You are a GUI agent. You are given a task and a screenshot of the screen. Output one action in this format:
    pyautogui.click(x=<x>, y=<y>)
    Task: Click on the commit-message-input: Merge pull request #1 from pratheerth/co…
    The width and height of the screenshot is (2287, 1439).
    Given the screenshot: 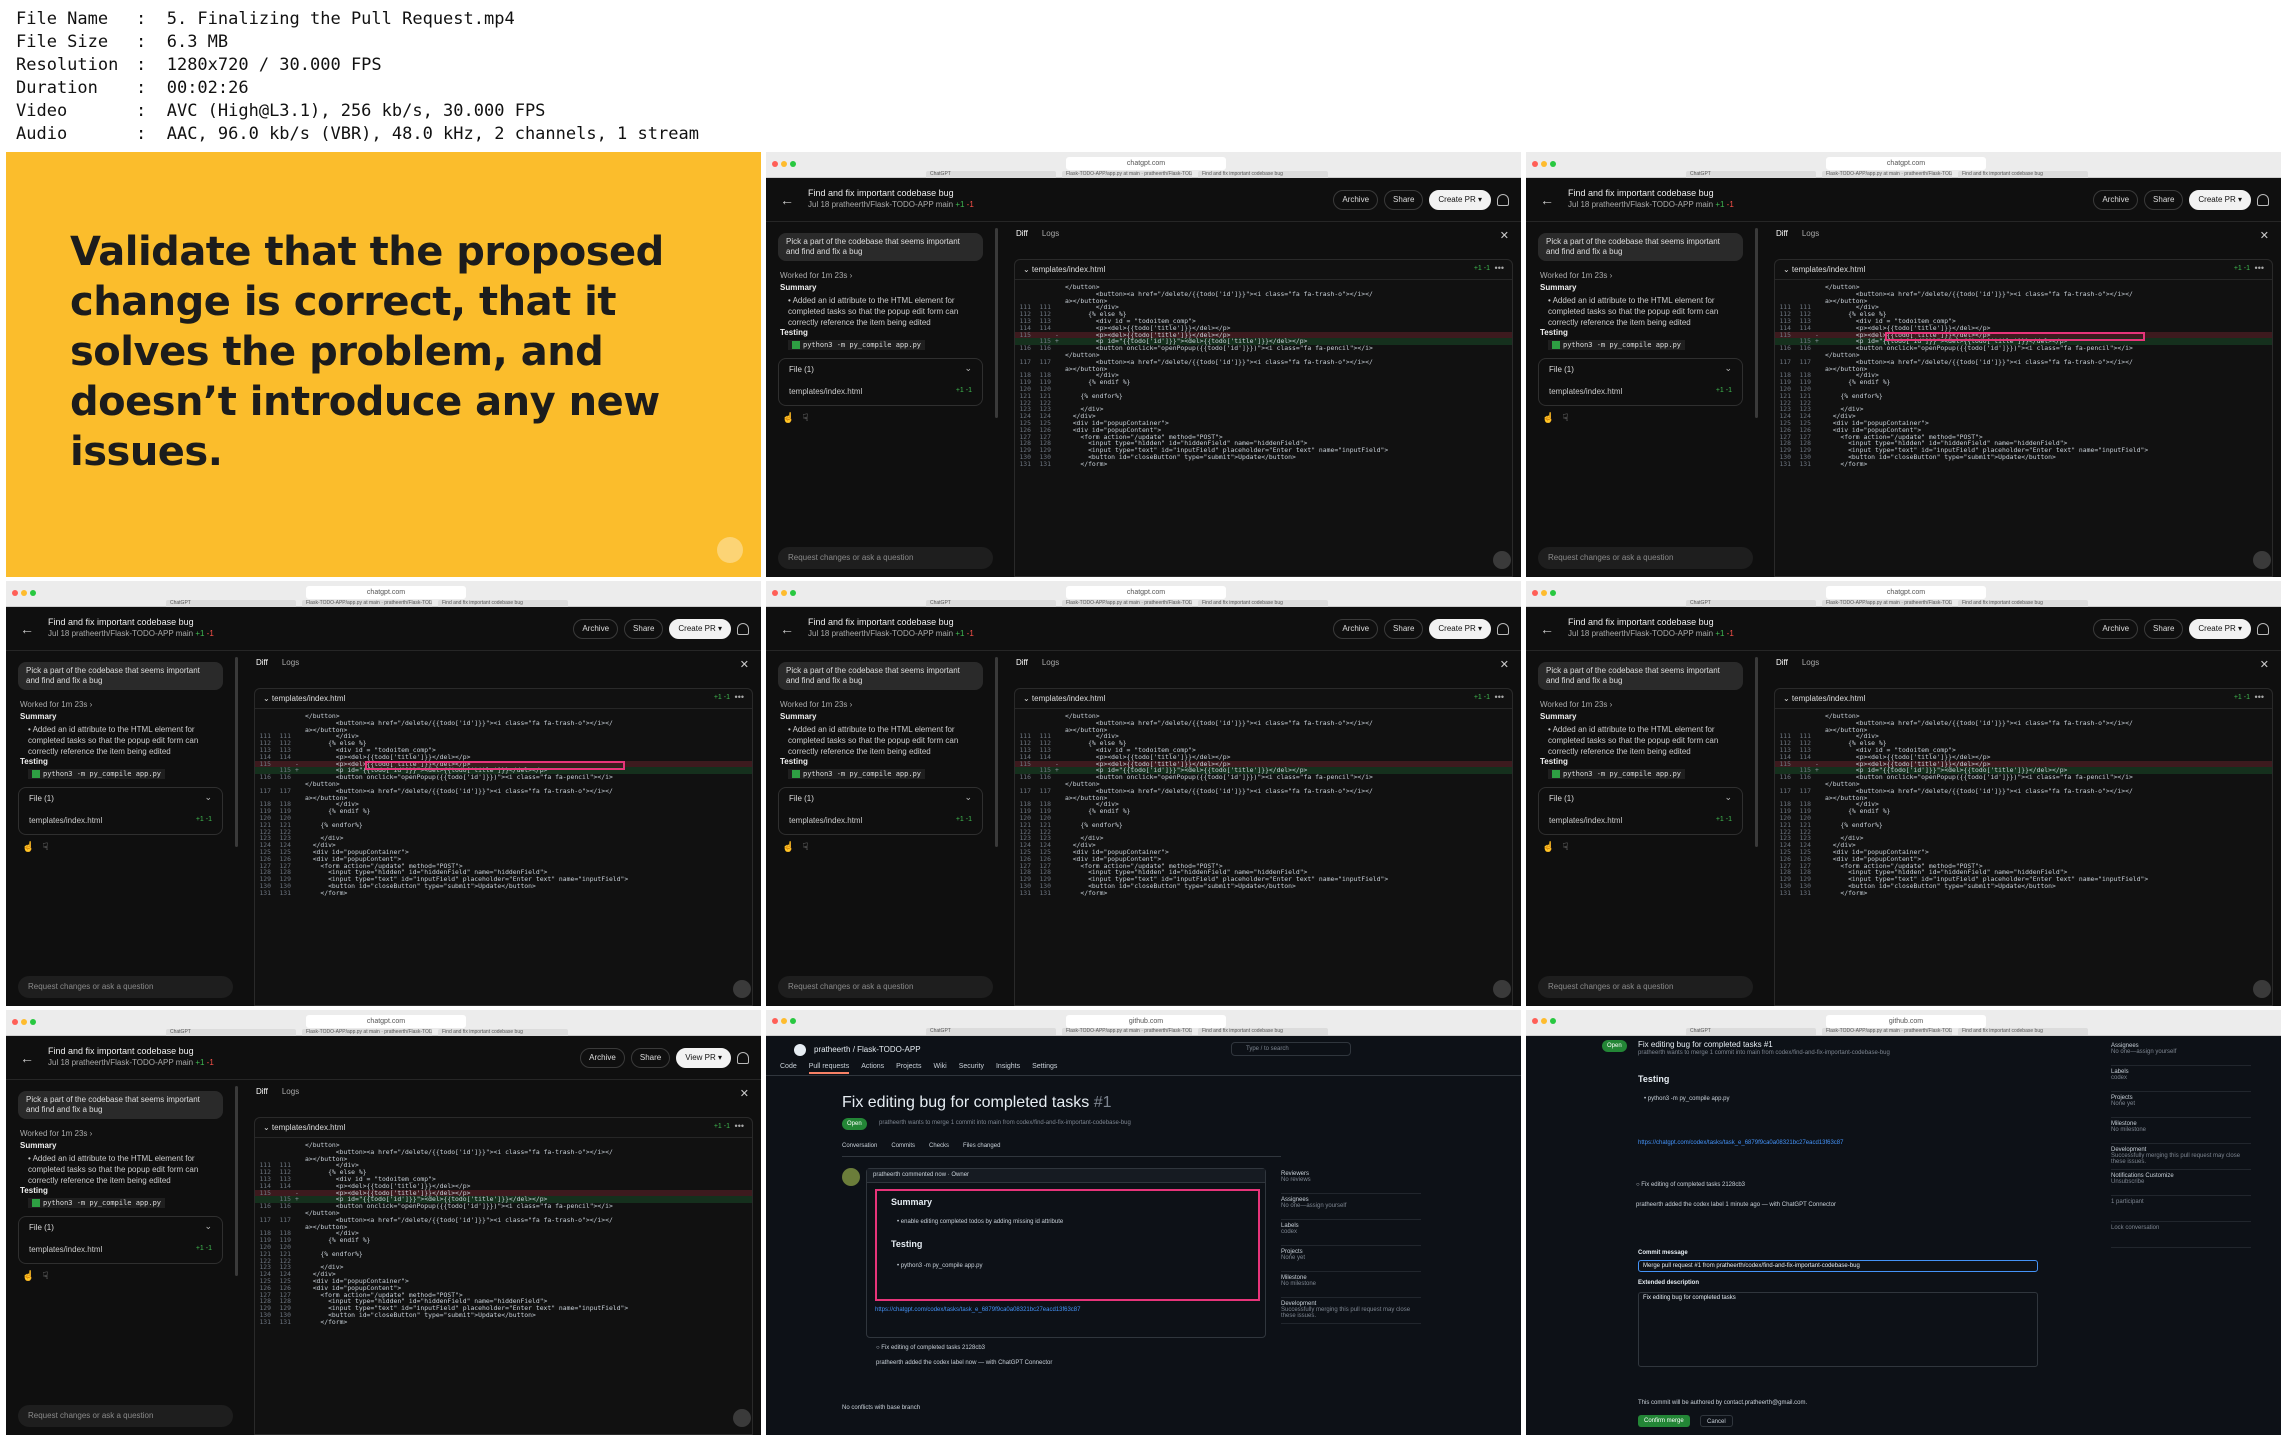 What is the action you would take?
    pyautogui.click(x=1838, y=1266)
    